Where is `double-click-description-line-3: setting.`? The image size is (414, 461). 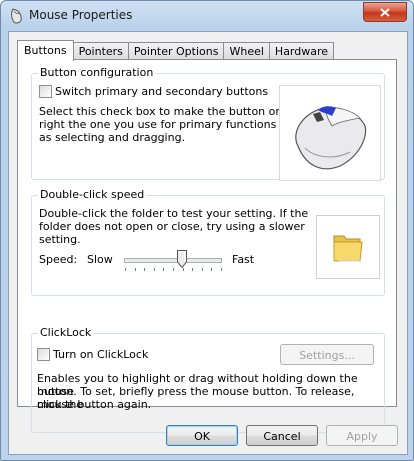
double-click-description-line-3: setting. is located at coordinates (60, 239).